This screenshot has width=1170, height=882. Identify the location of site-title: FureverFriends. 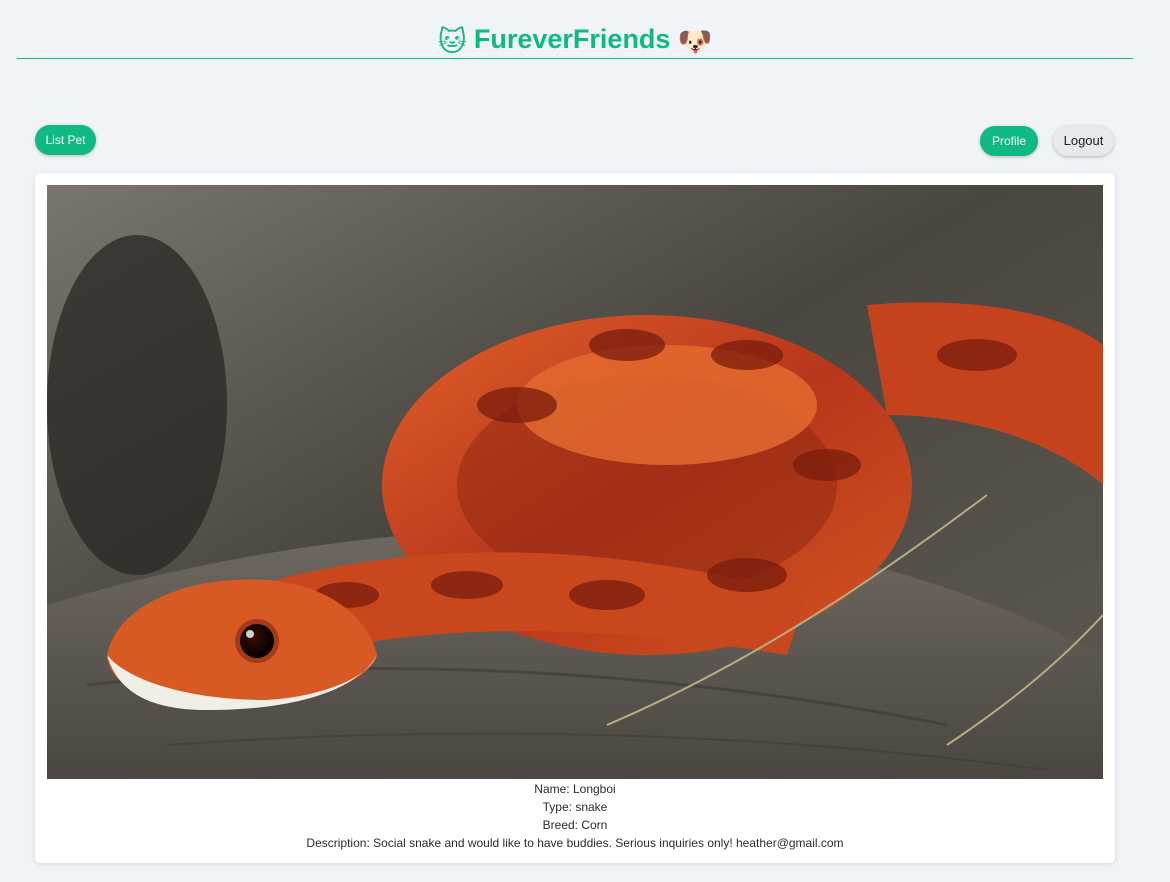
(572, 39).